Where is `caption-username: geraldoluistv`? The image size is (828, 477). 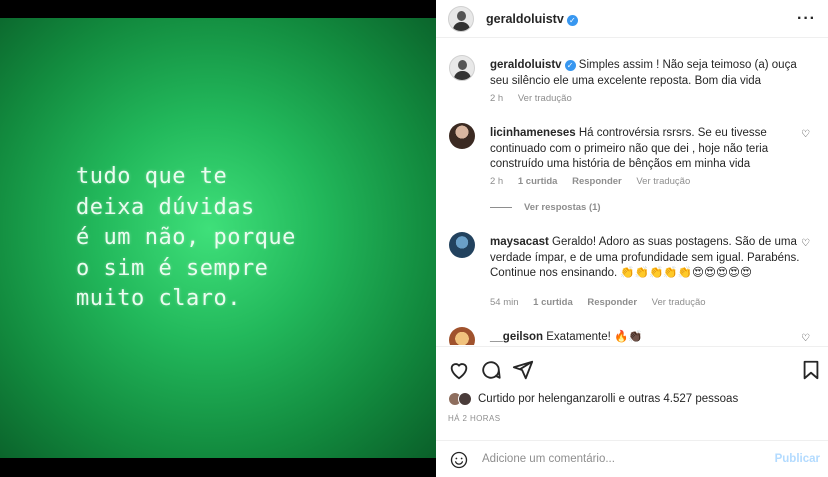
caption-username: geraldoluistv is located at coordinates (526, 65).